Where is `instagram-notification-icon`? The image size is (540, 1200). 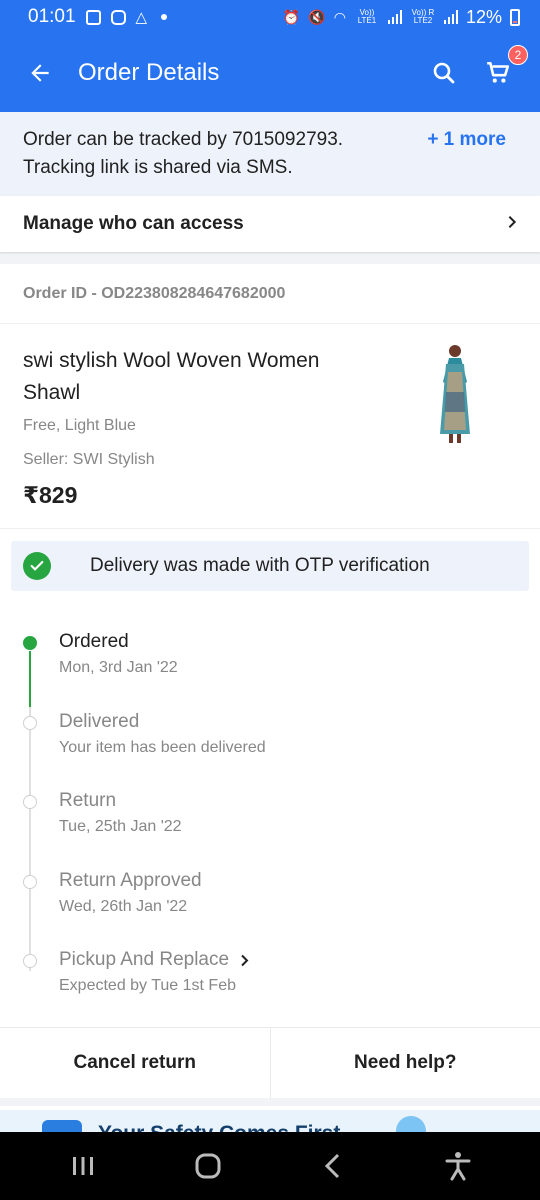
instagram-notification-icon is located at coordinates (118, 17).